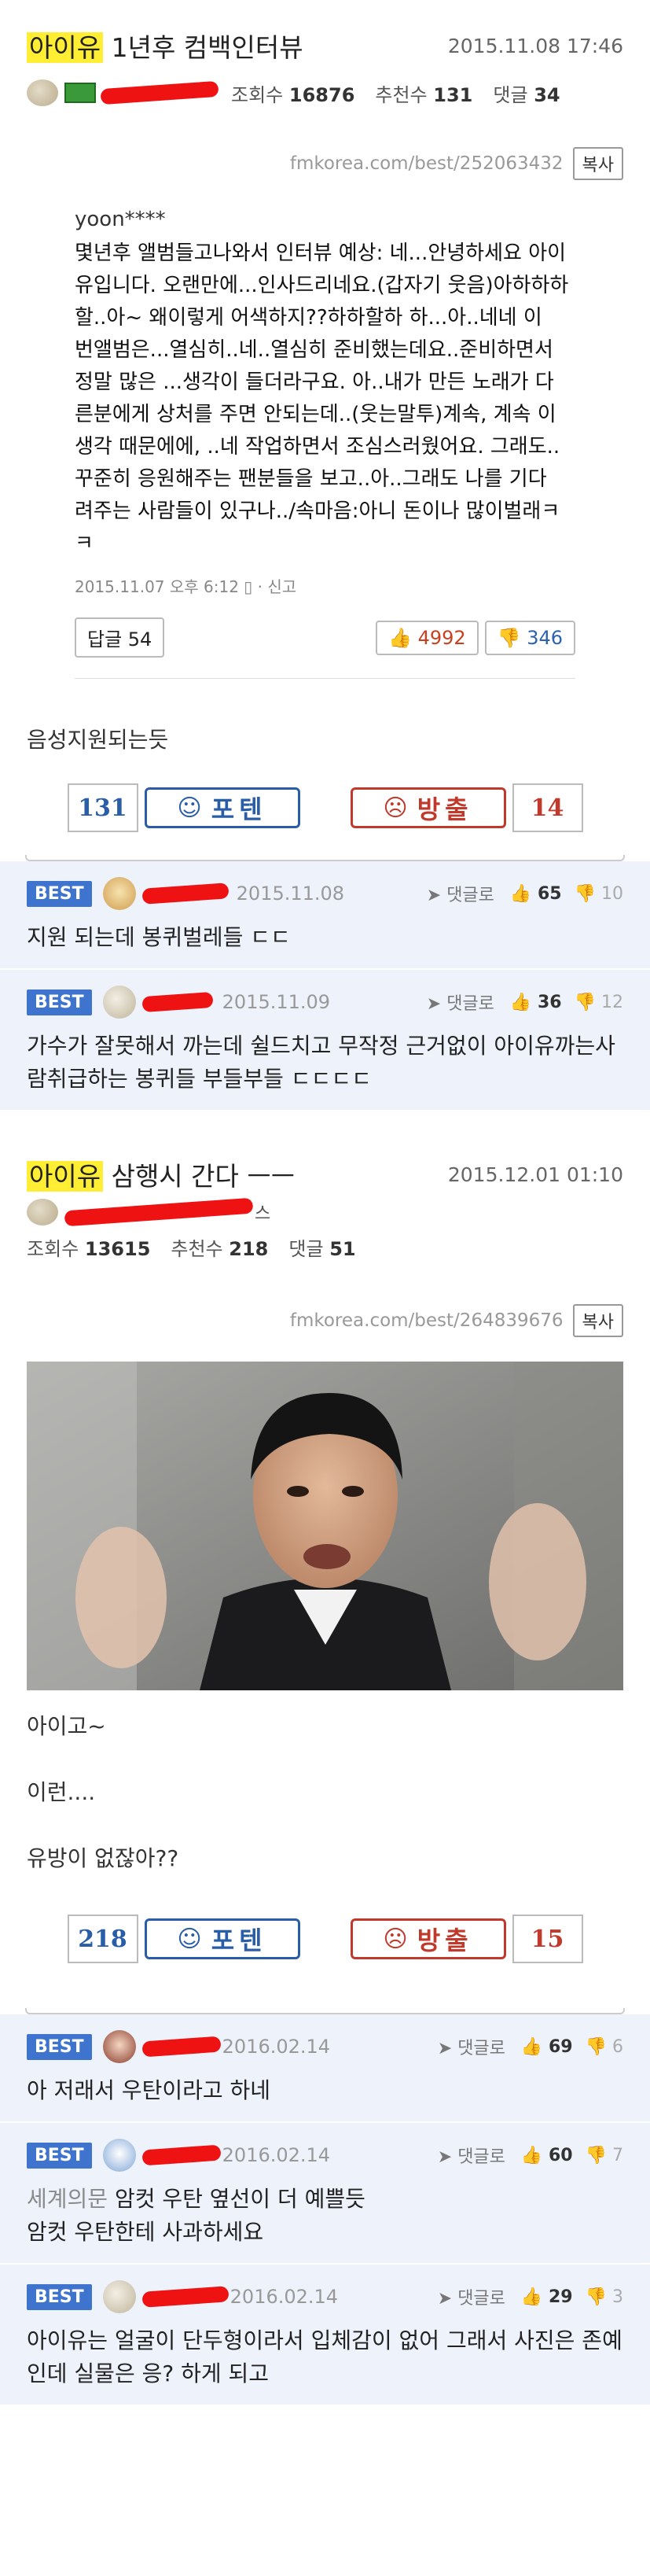 The image size is (650, 2576). I want to click on quote-line: 유입니다. 오랜만에...인사드리네요.(갑자기 웃음)아하하하, so click(322, 285).